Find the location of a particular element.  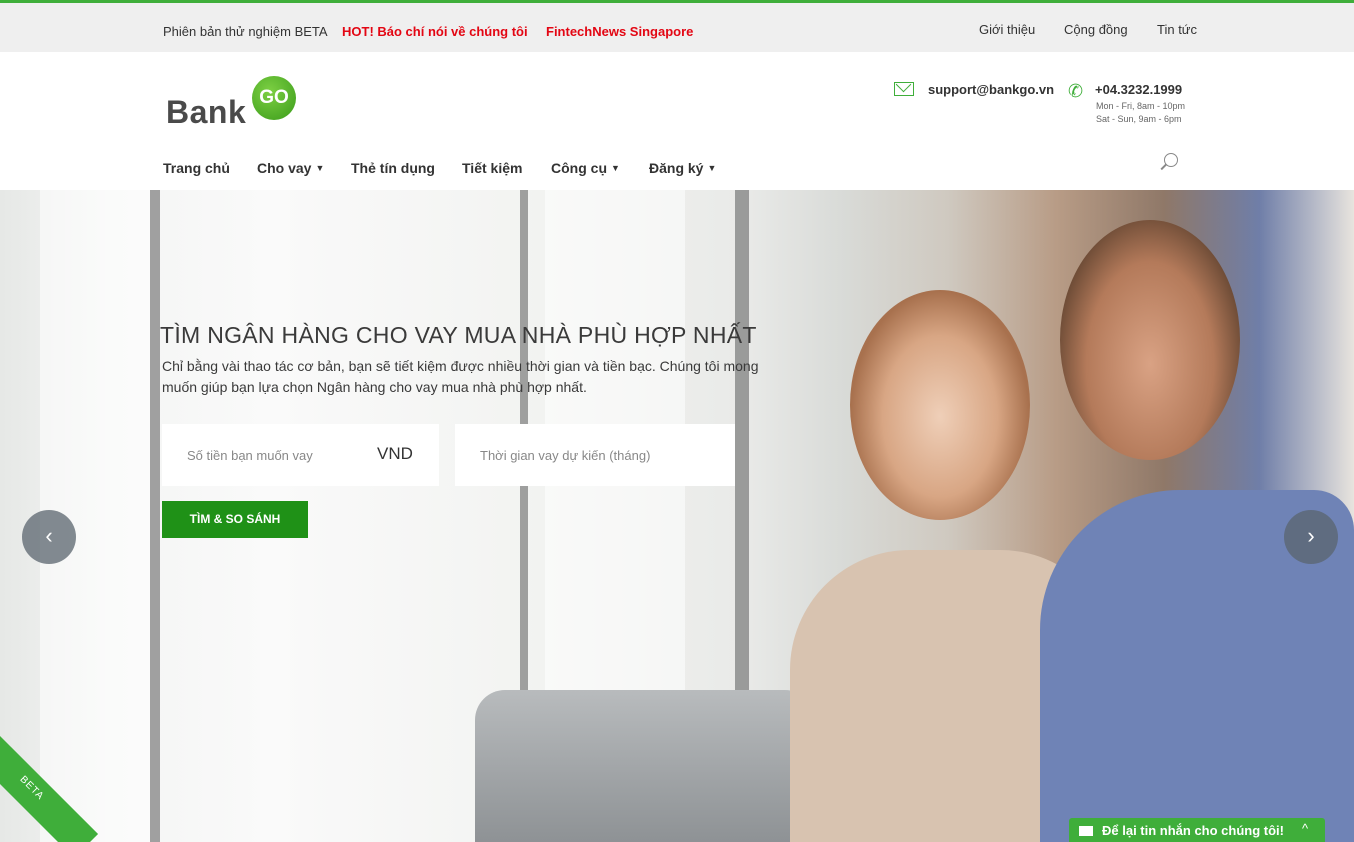

currency-unit: VND is located at coordinates (395, 453).